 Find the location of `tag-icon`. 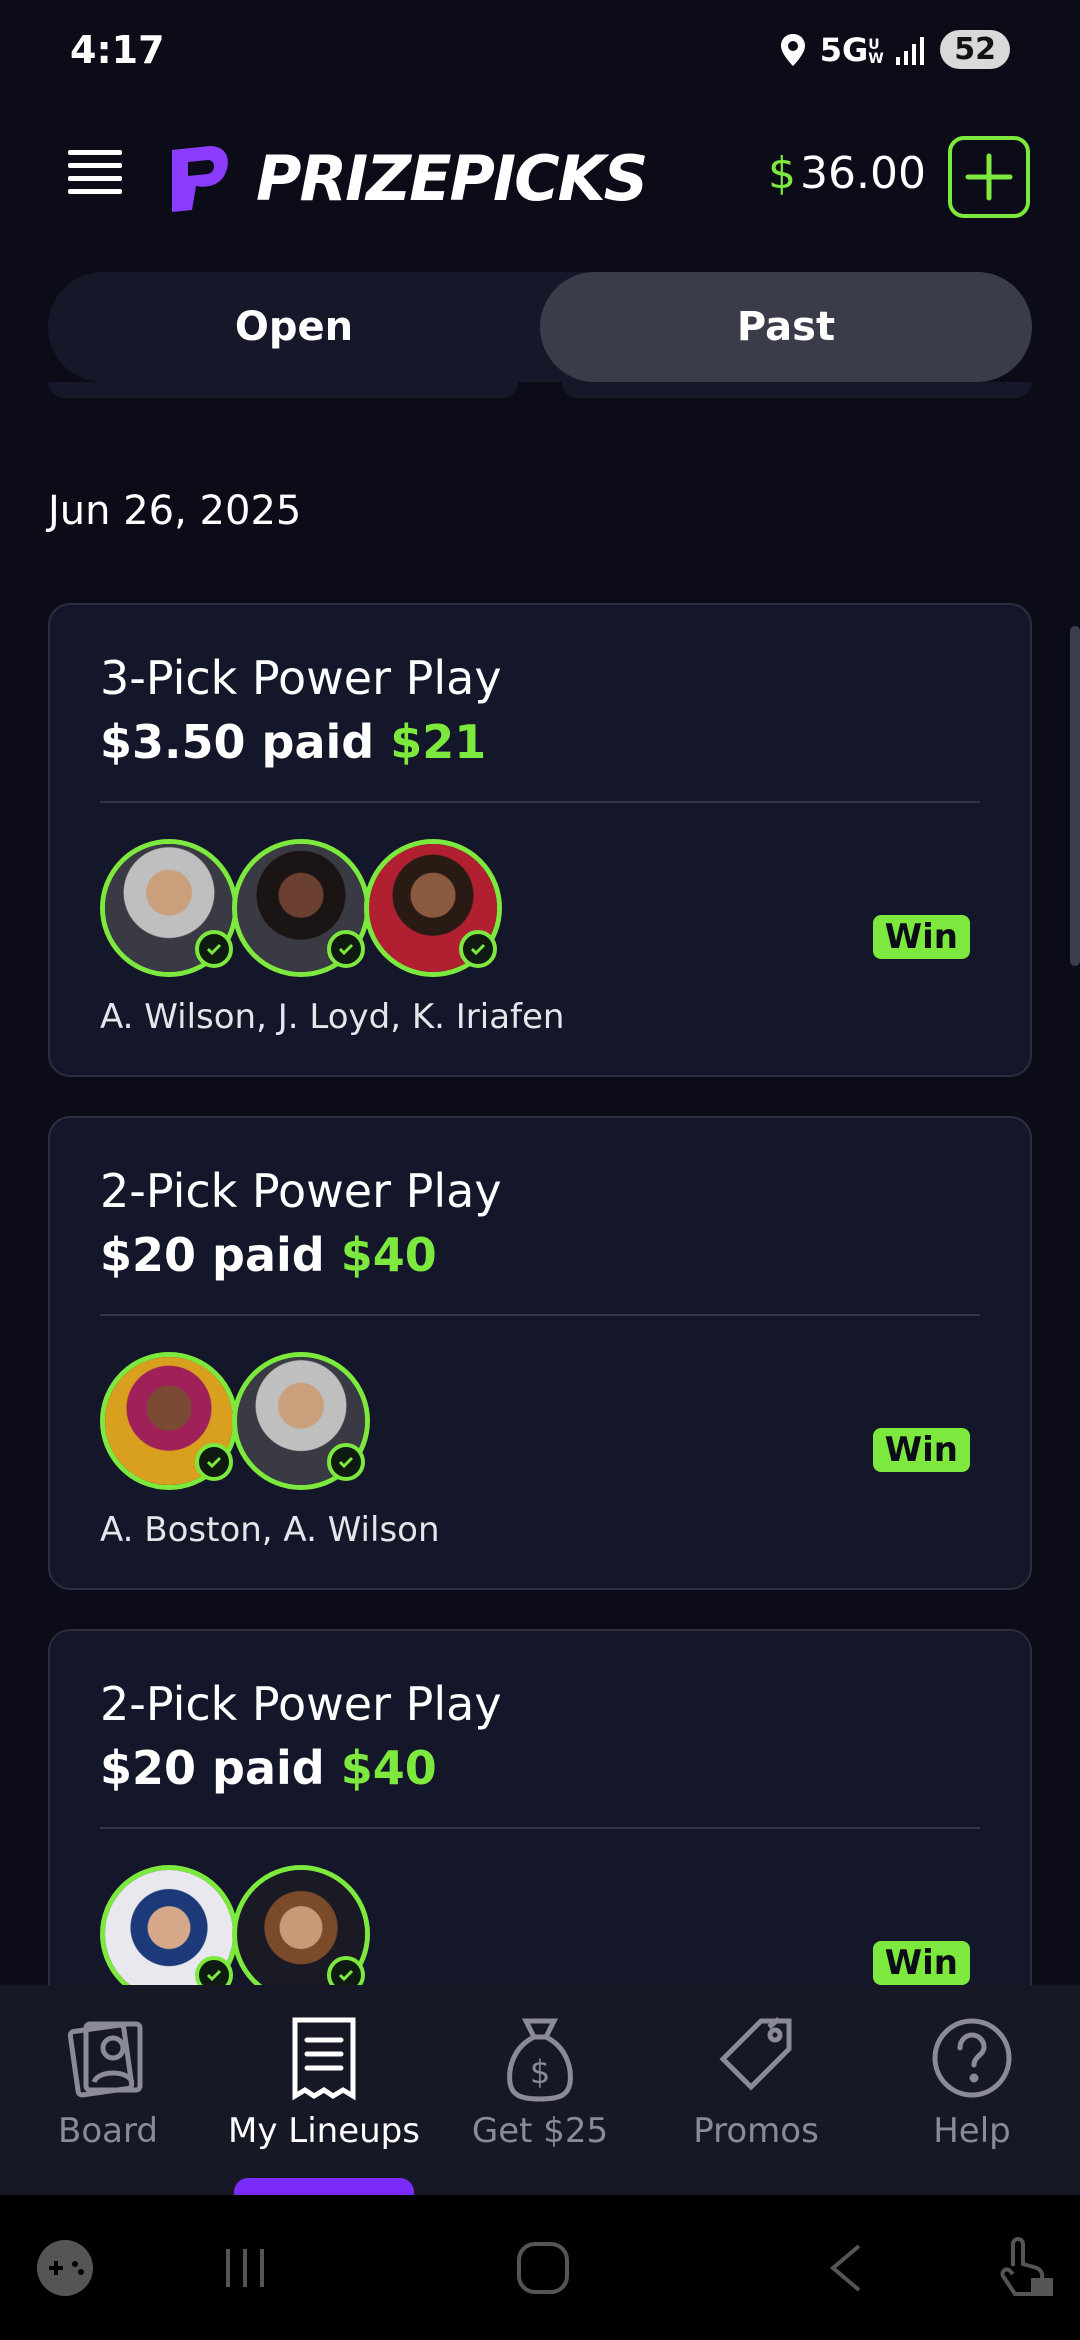

tag-icon is located at coordinates (756, 2058).